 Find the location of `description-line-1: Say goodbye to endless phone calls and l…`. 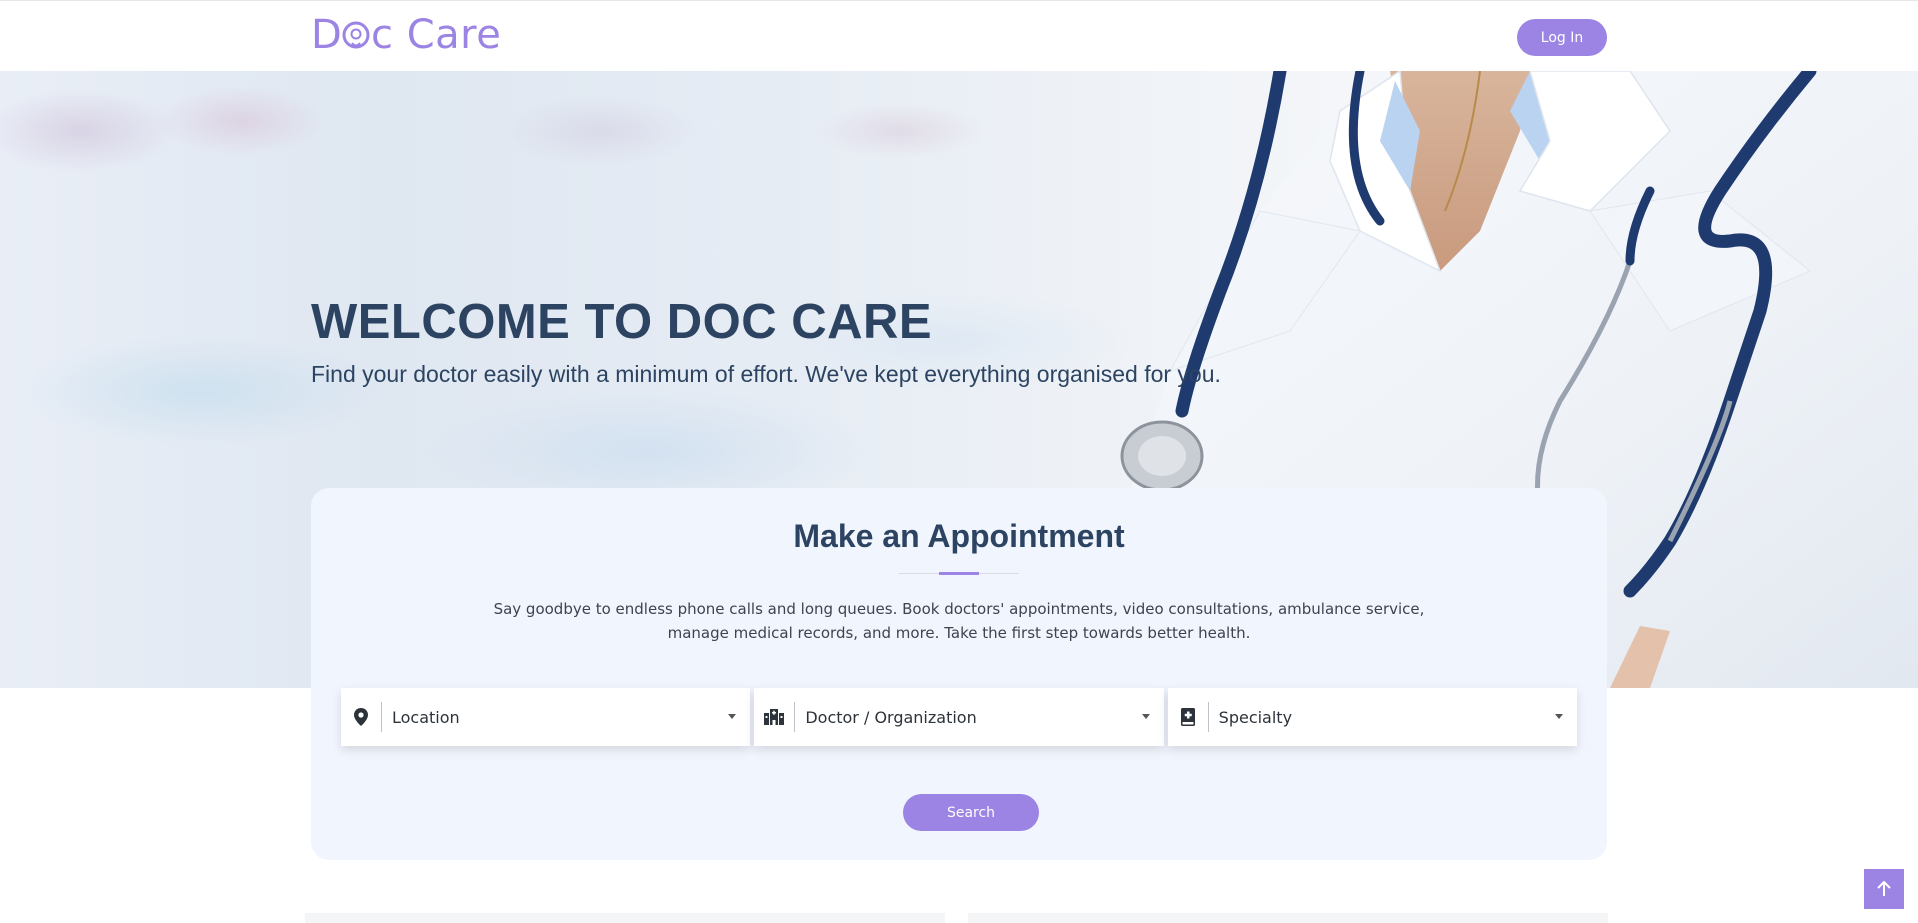

description-line-1: Say goodbye to endless phone calls and l… is located at coordinates (959, 609).